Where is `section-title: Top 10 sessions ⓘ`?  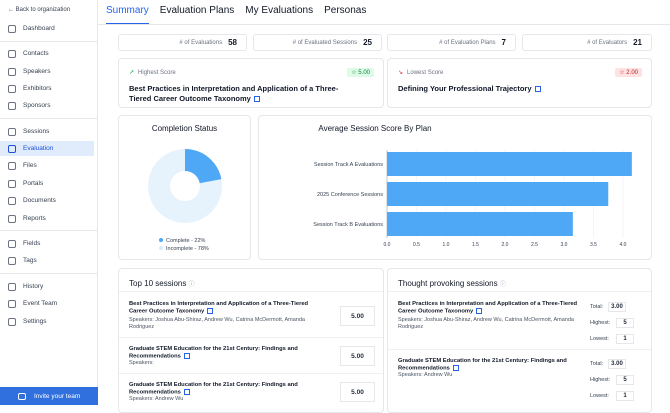 section-title: Top 10 sessions ⓘ is located at coordinates (162, 283).